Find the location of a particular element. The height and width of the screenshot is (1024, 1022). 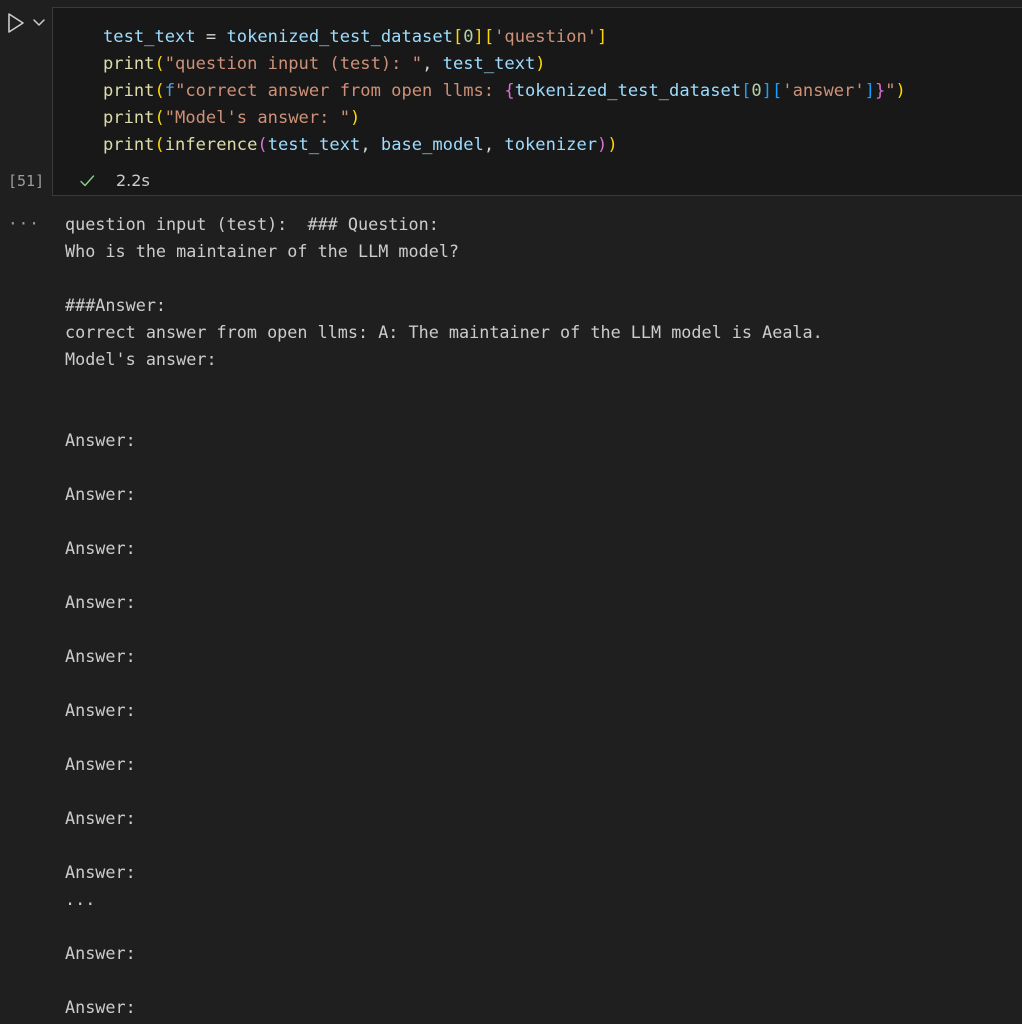

code-token: } is located at coordinates (880, 91).